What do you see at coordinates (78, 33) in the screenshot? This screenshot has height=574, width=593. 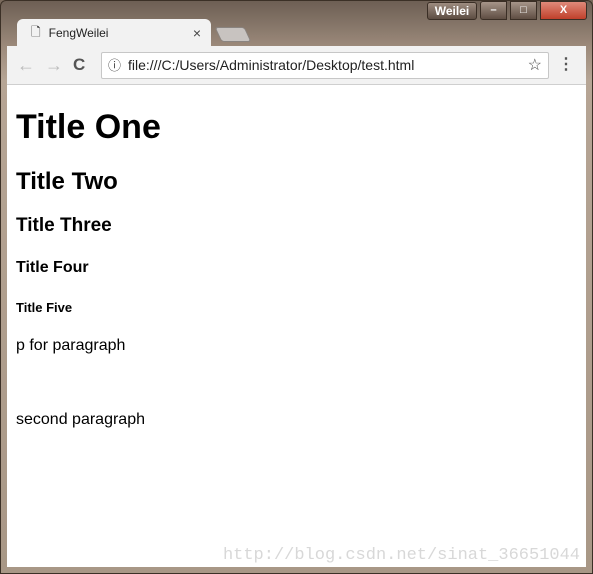 I see `tab-title: FengWeilei` at bounding box center [78, 33].